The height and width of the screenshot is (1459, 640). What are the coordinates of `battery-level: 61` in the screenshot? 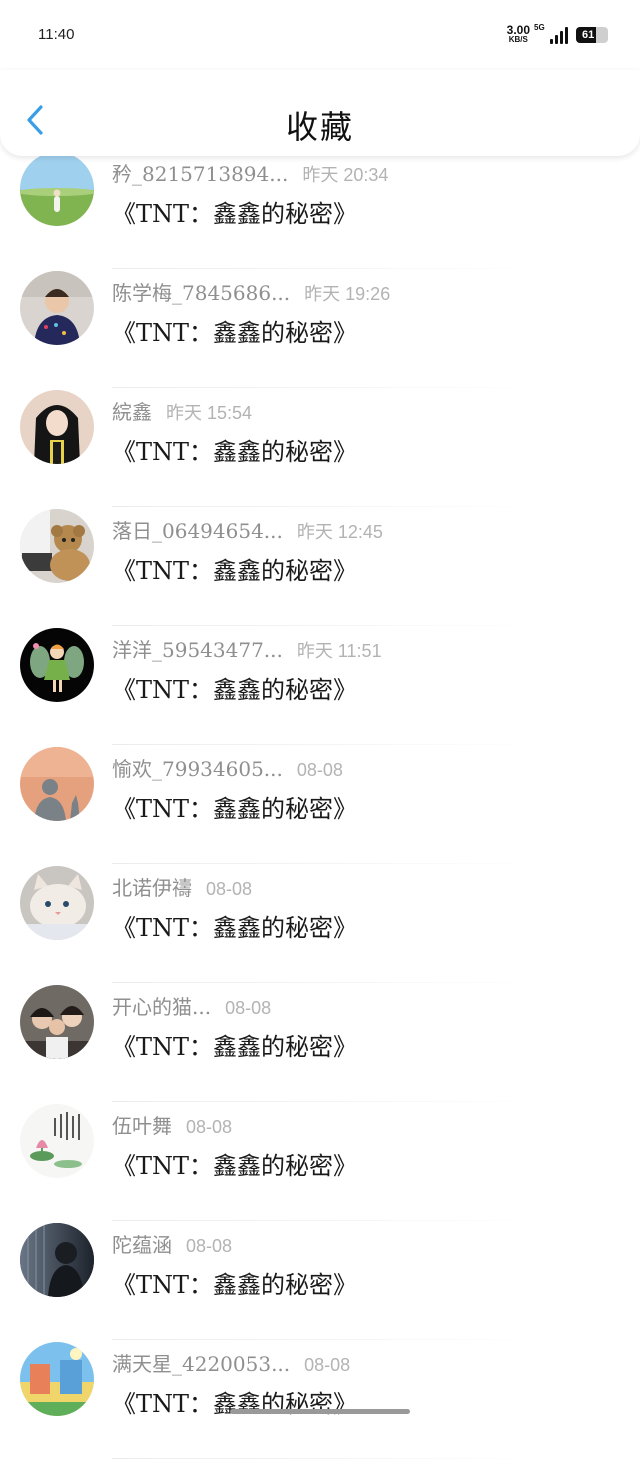 It's located at (588, 35).